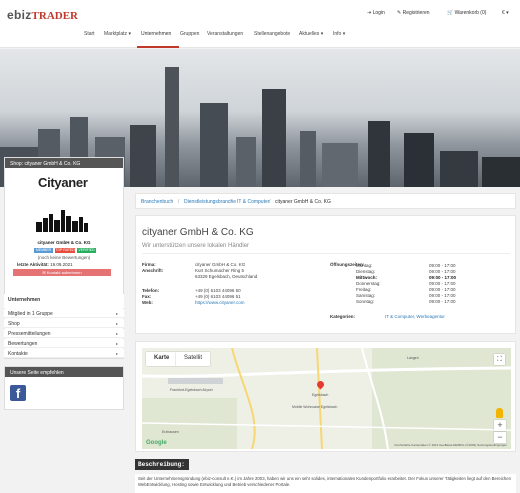  What do you see at coordinates (65, 250) in the screenshot?
I see `top-rated-badge: TOP RATED` at bounding box center [65, 250].